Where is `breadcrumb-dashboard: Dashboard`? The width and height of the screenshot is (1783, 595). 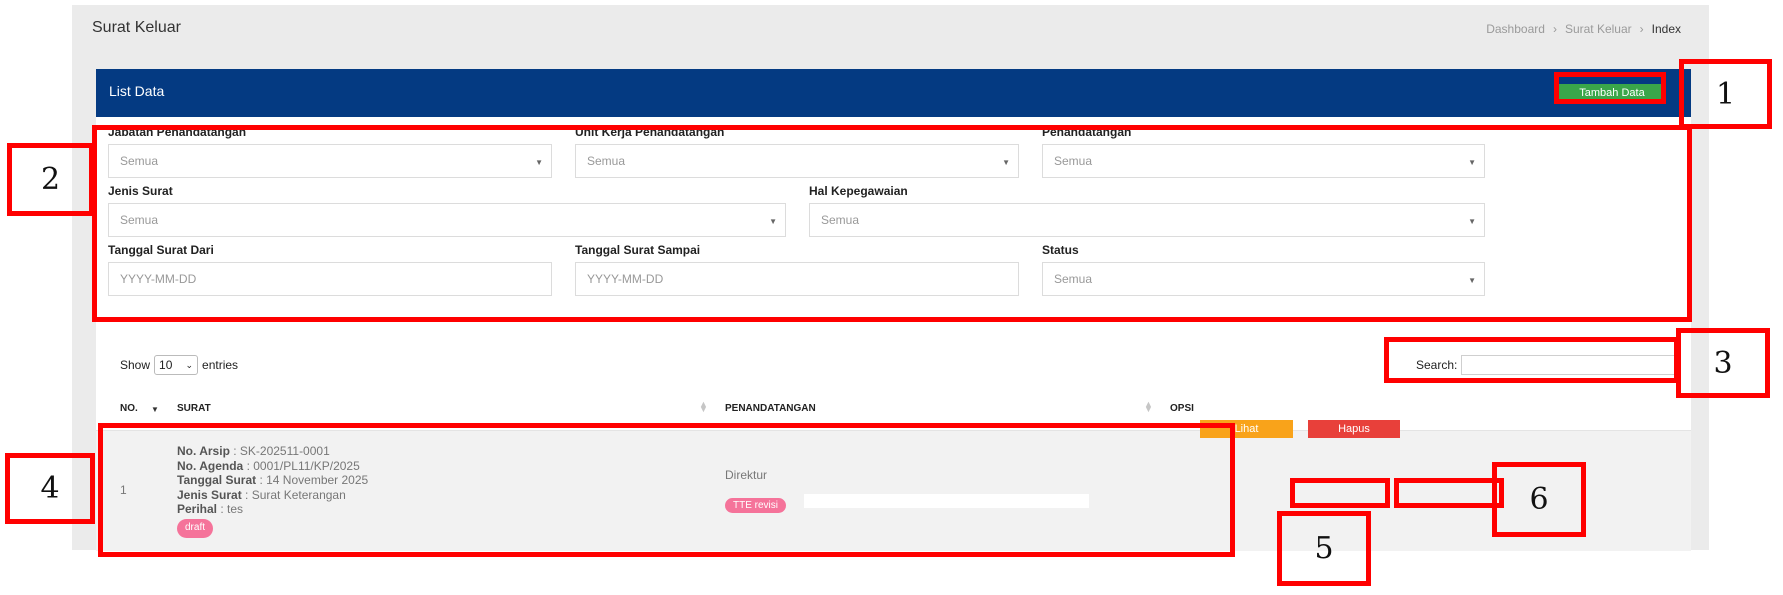
breadcrumb-dashboard: Dashboard is located at coordinates (1515, 29).